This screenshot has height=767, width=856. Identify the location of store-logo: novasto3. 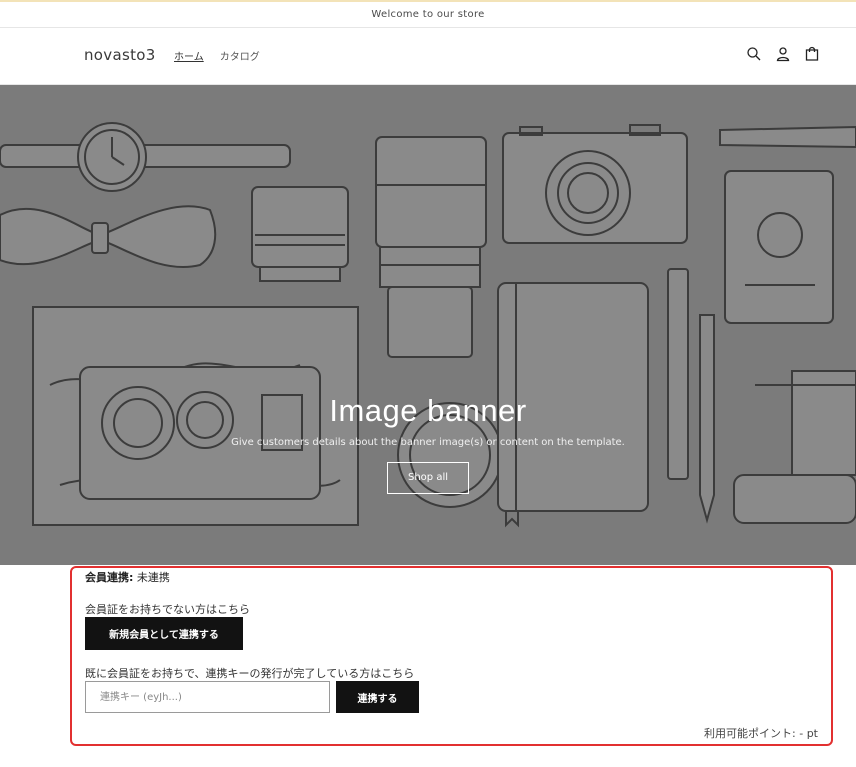
(120, 55).